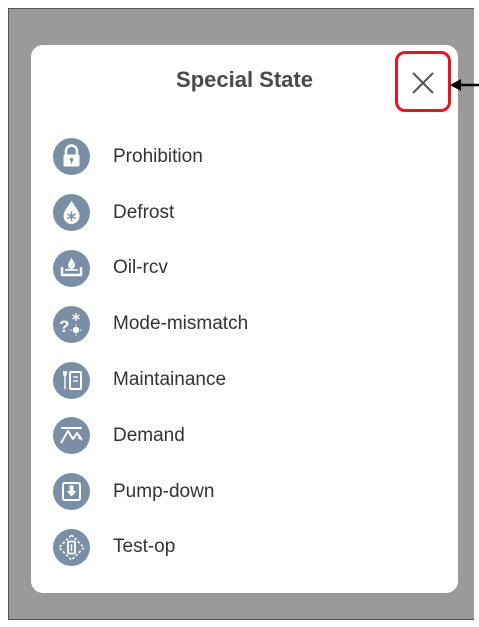 The image size is (479, 627). I want to click on oil-recovery-icon, so click(71, 268).